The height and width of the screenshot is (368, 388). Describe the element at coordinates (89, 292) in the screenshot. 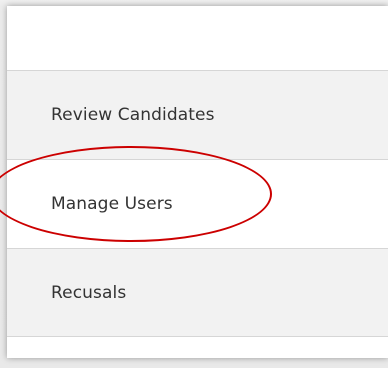

I see `menu-item-label: Recusals` at that location.